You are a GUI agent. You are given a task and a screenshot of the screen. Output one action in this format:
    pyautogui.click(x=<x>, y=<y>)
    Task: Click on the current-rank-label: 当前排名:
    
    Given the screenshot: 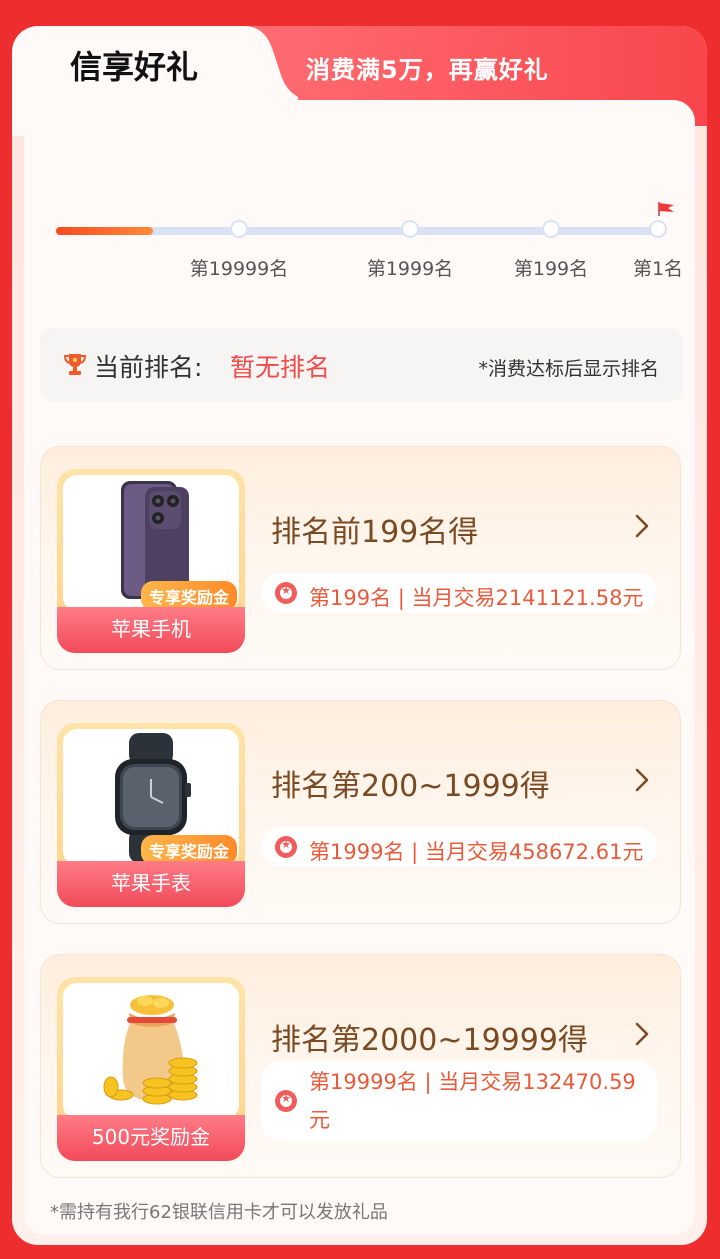 What is the action you would take?
    pyautogui.click(x=148, y=367)
    